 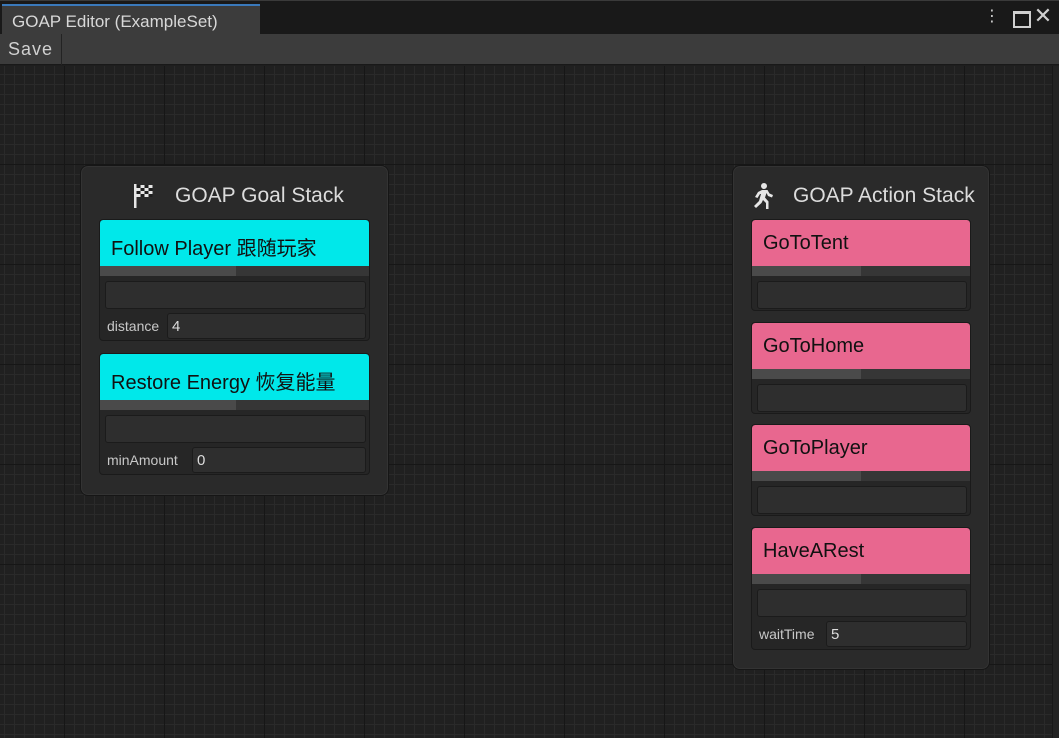 What do you see at coordinates (142, 460) in the screenshot?
I see `property-label: minAmount` at bounding box center [142, 460].